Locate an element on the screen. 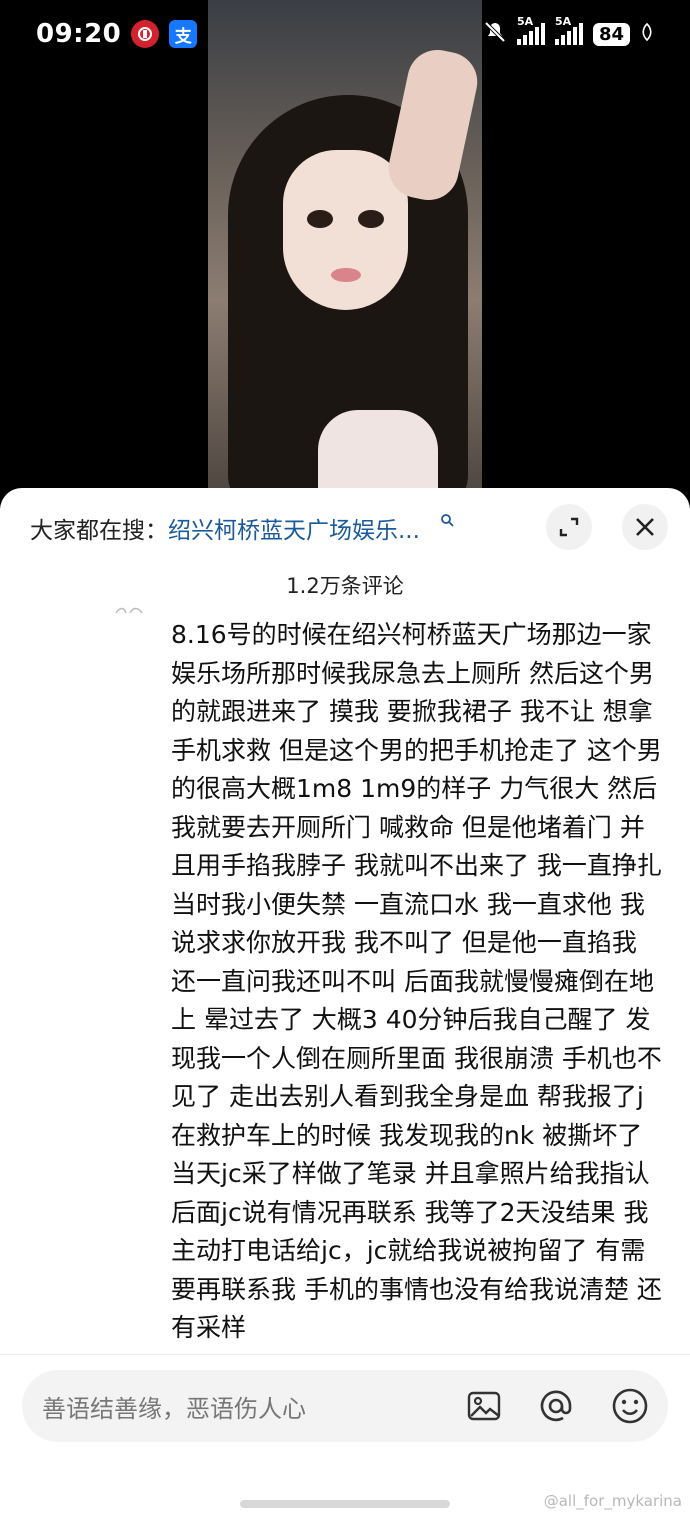 Image resolution: width=690 pixels, height=1525 pixels. clock: 09:20 is located at coordinates (79, 34).